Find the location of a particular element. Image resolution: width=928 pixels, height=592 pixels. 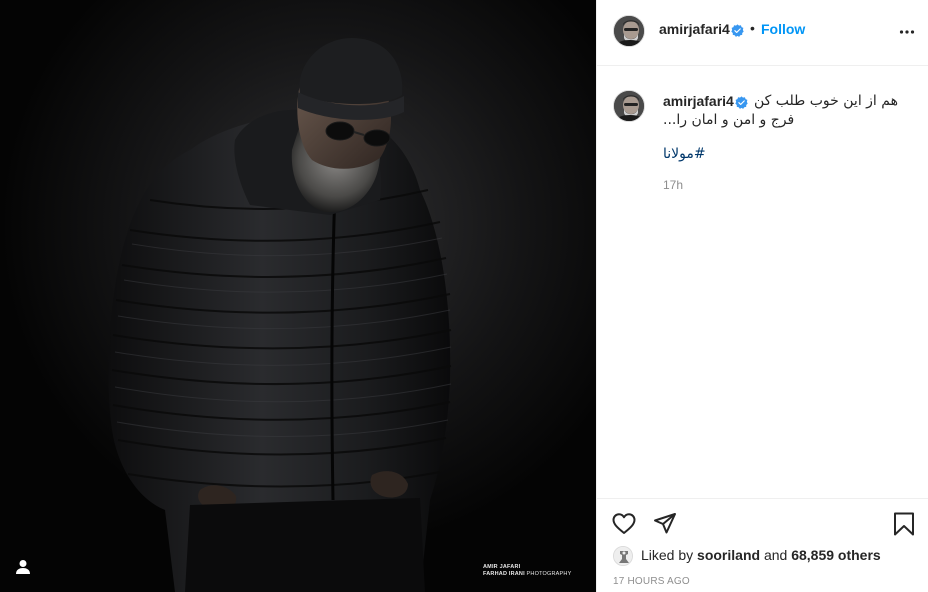

header-username: amirjafari4 is located at coordinates (694, 29).